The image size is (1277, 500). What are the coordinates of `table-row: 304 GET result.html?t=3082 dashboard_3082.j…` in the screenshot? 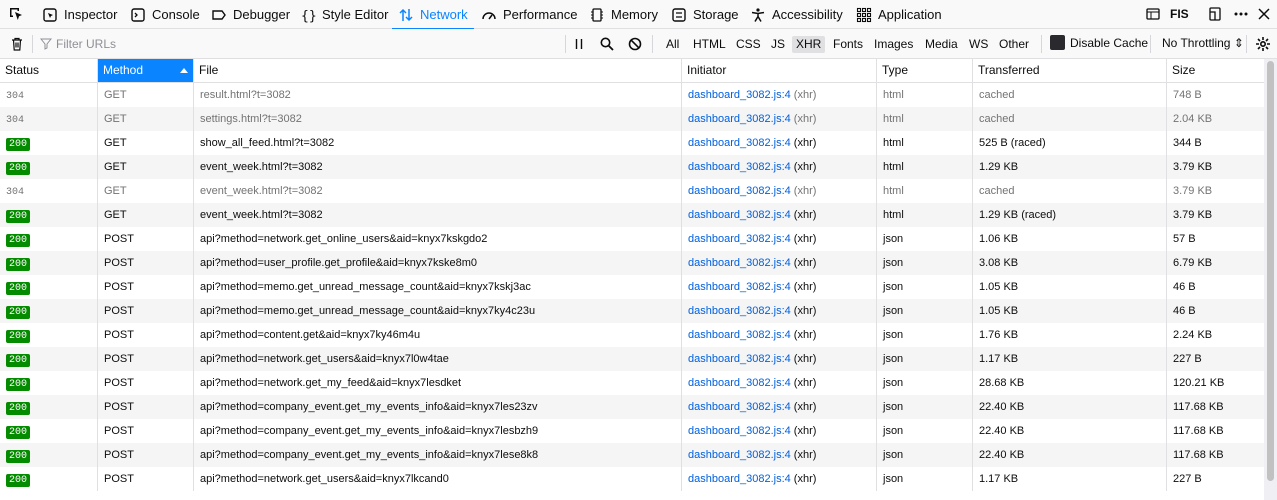 It's located at (632, 95).